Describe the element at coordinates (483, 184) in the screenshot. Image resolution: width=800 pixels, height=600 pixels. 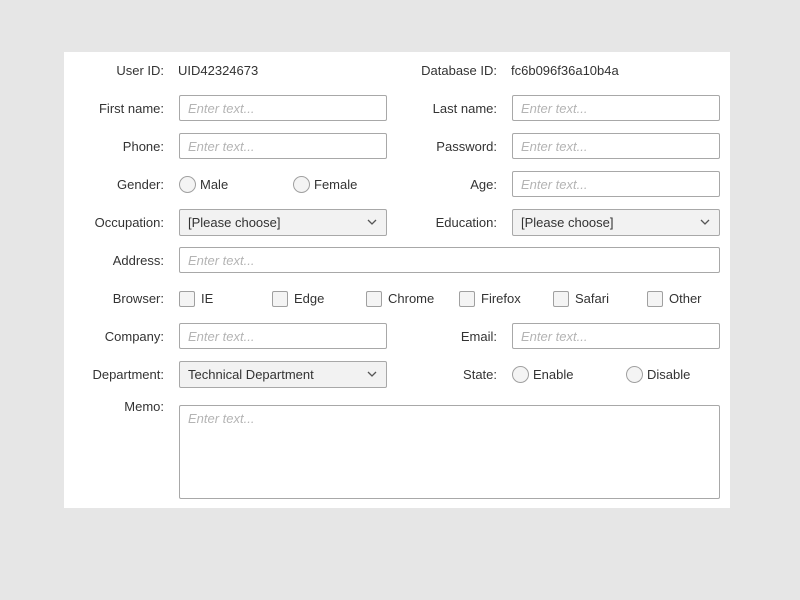
I see `age-label: Age:` at that location.